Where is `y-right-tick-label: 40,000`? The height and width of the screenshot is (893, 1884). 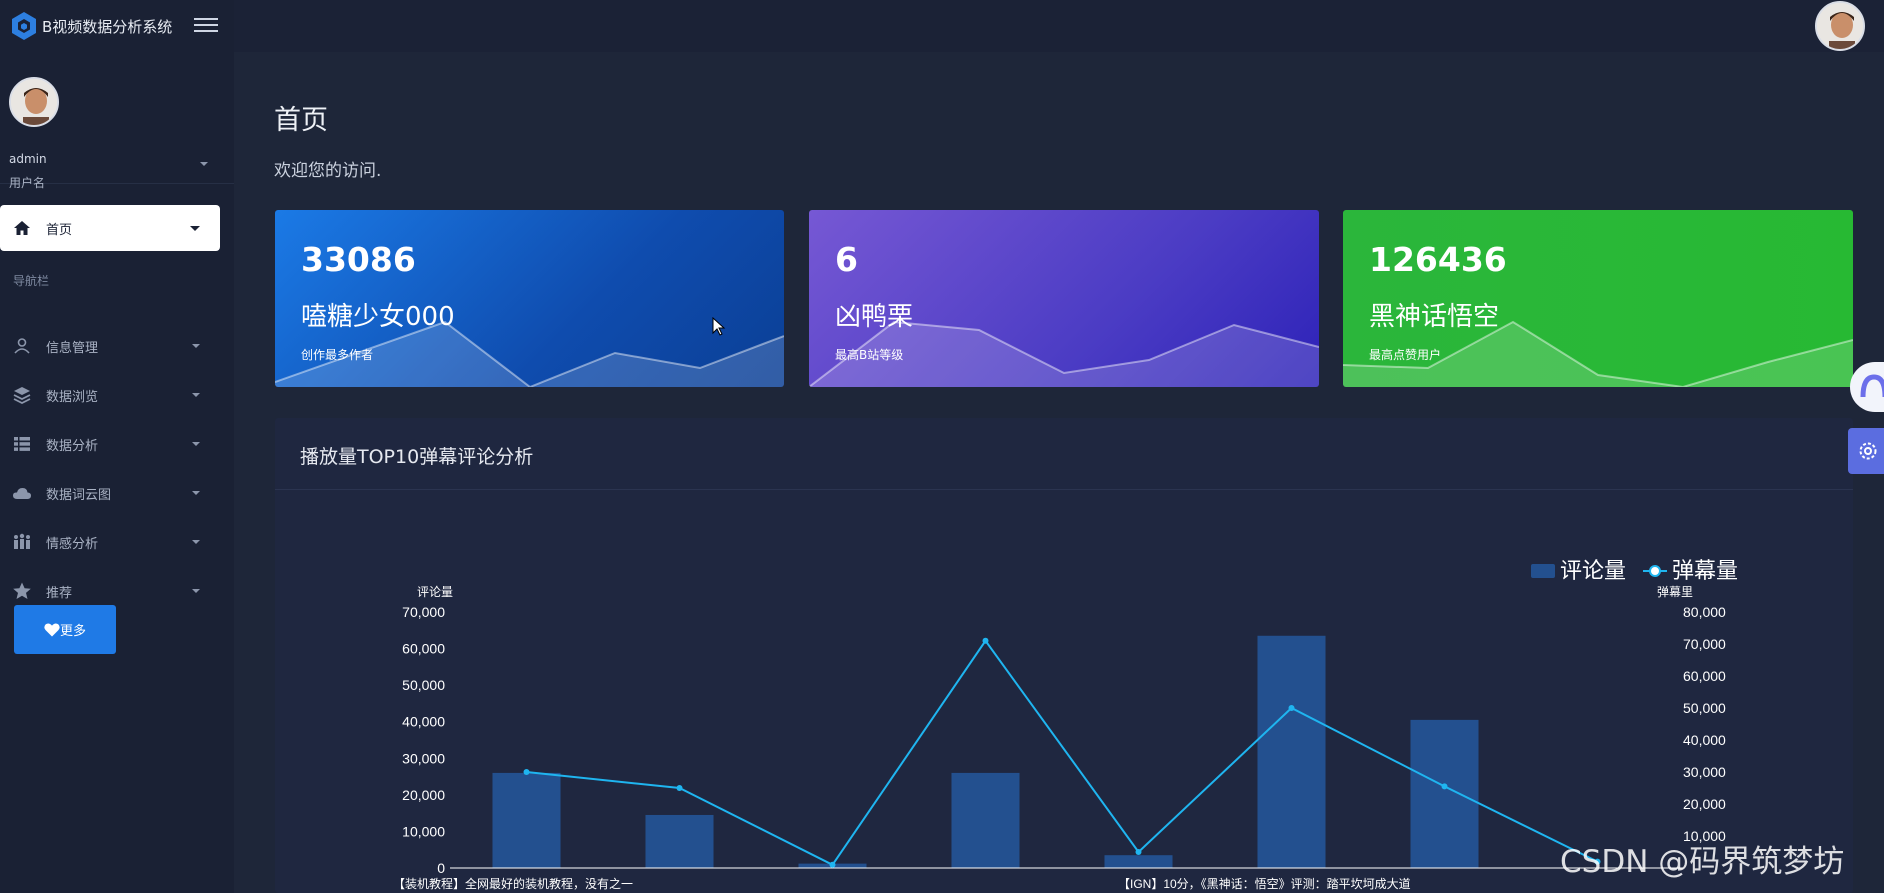 y-right-tick-label: 40,000 is located at coordinates (1704, 740).